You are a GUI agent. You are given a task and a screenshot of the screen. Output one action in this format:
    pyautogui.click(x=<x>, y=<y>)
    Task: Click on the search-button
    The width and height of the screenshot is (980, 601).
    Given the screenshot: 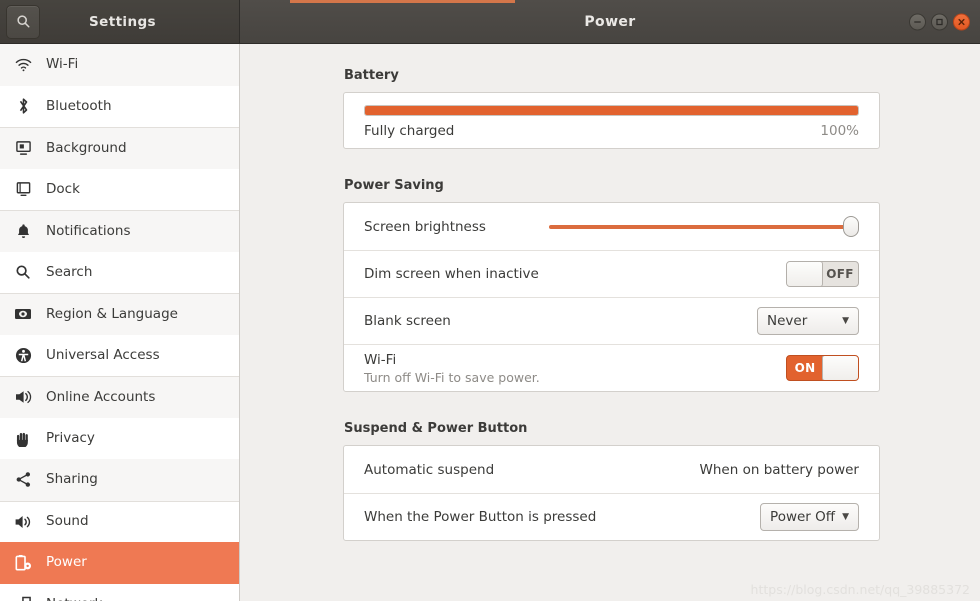 What is the action you would take?
    pyautogui.click(x=23, y=21)
    